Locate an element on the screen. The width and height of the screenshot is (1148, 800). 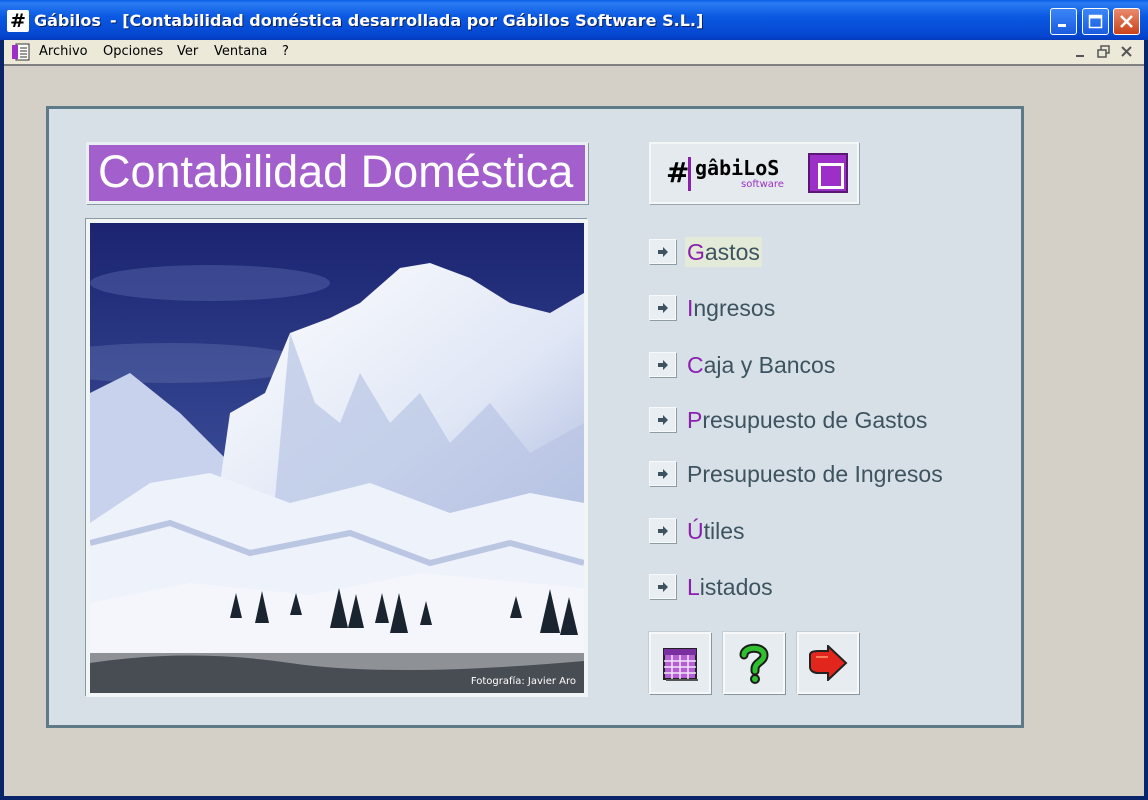
exit-arrow-icon is located at coordinates (828, 663).